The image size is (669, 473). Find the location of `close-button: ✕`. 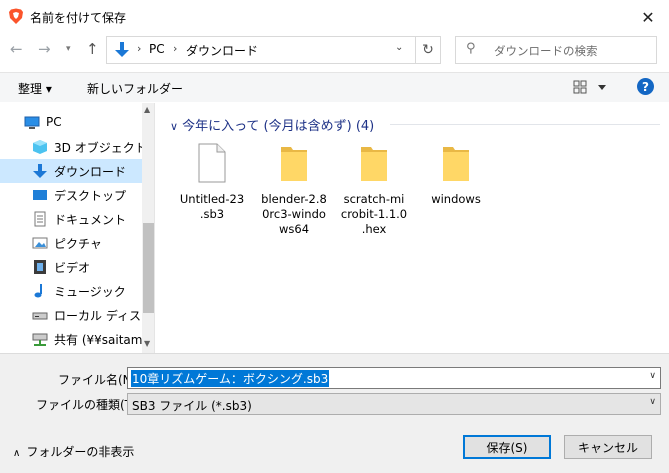

close-button: ✕ is located at coordinates (648, 17).